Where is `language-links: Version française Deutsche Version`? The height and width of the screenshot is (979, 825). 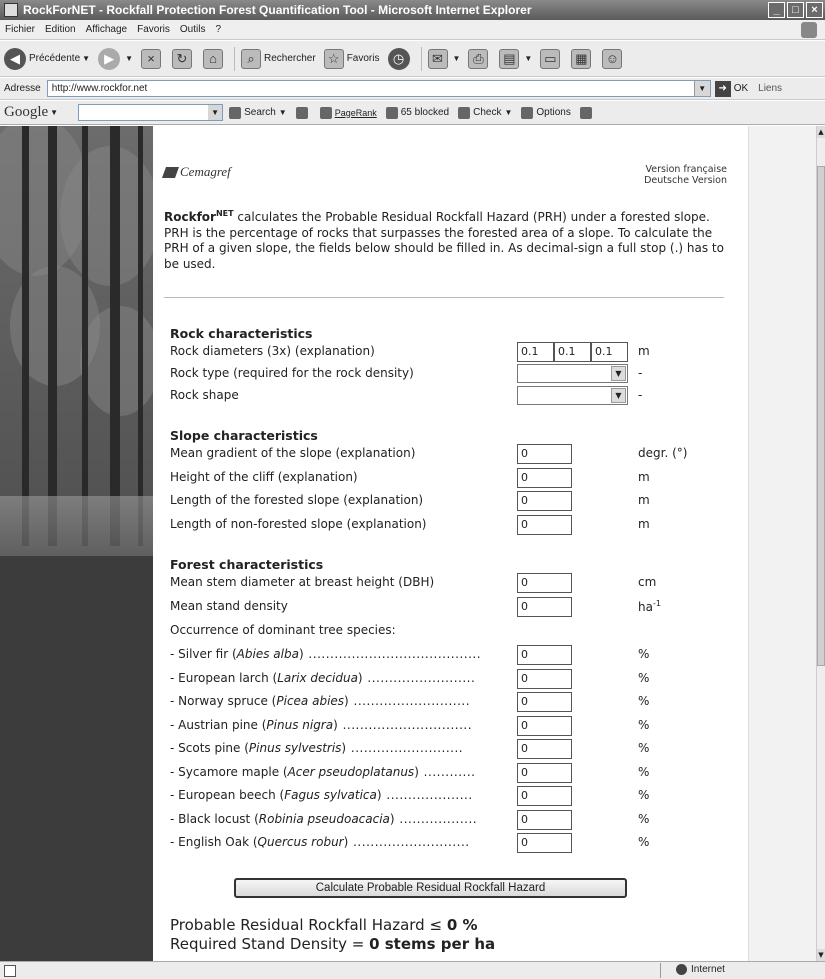 language-links: Version française Deutsche Version is located at coordinates (685, 175).